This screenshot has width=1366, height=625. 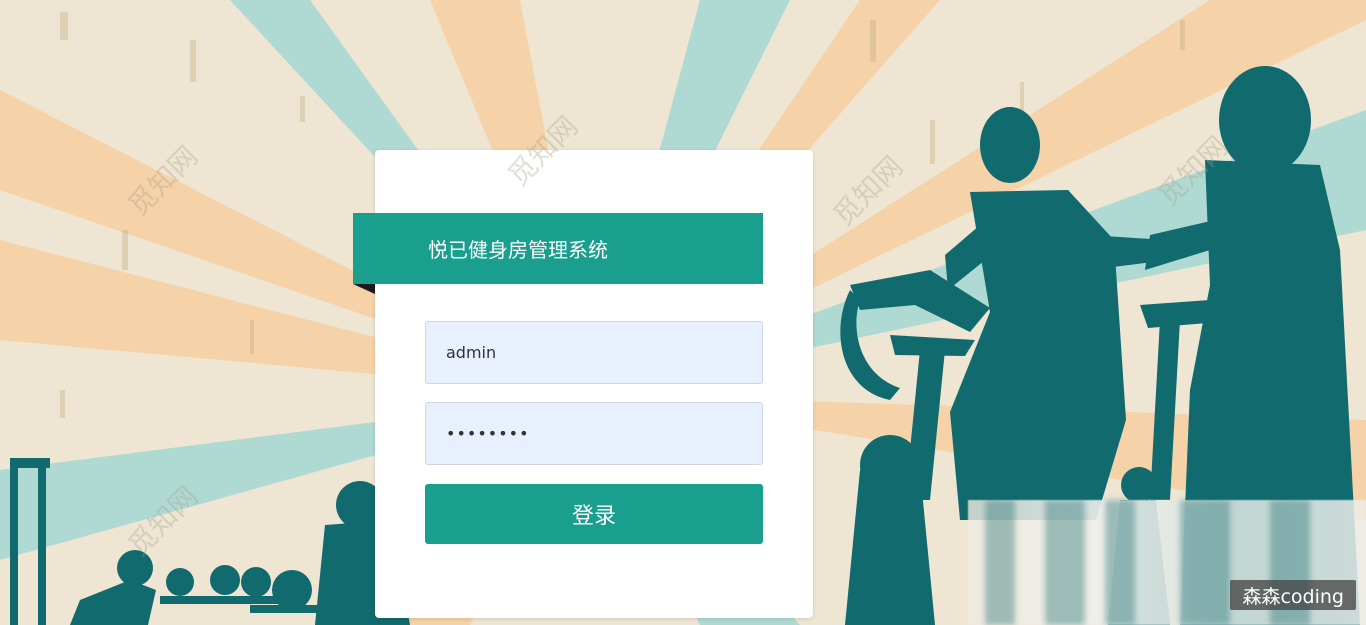 What do you see at coordinates (518, 250) in the screenshot?
I see `system-title: 悦已健身房管理系统` at bounding box center [518, 250].